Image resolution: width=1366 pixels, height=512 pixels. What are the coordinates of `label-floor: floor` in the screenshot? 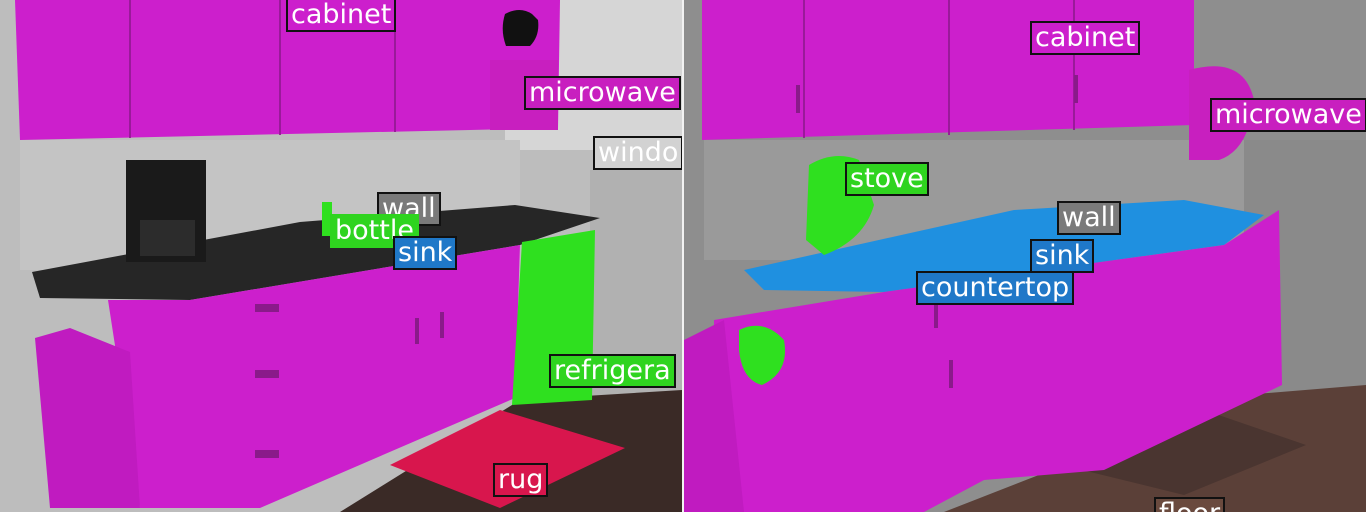 It's located at (1190, 504).